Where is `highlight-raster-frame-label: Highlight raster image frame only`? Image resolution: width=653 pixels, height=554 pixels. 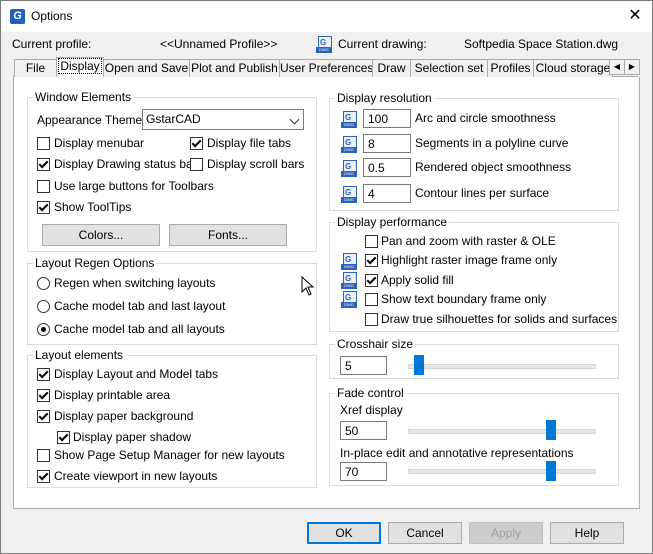 highlight-raster-frame-label: Highlight raster image frame only is located at coordinates (469, 260).